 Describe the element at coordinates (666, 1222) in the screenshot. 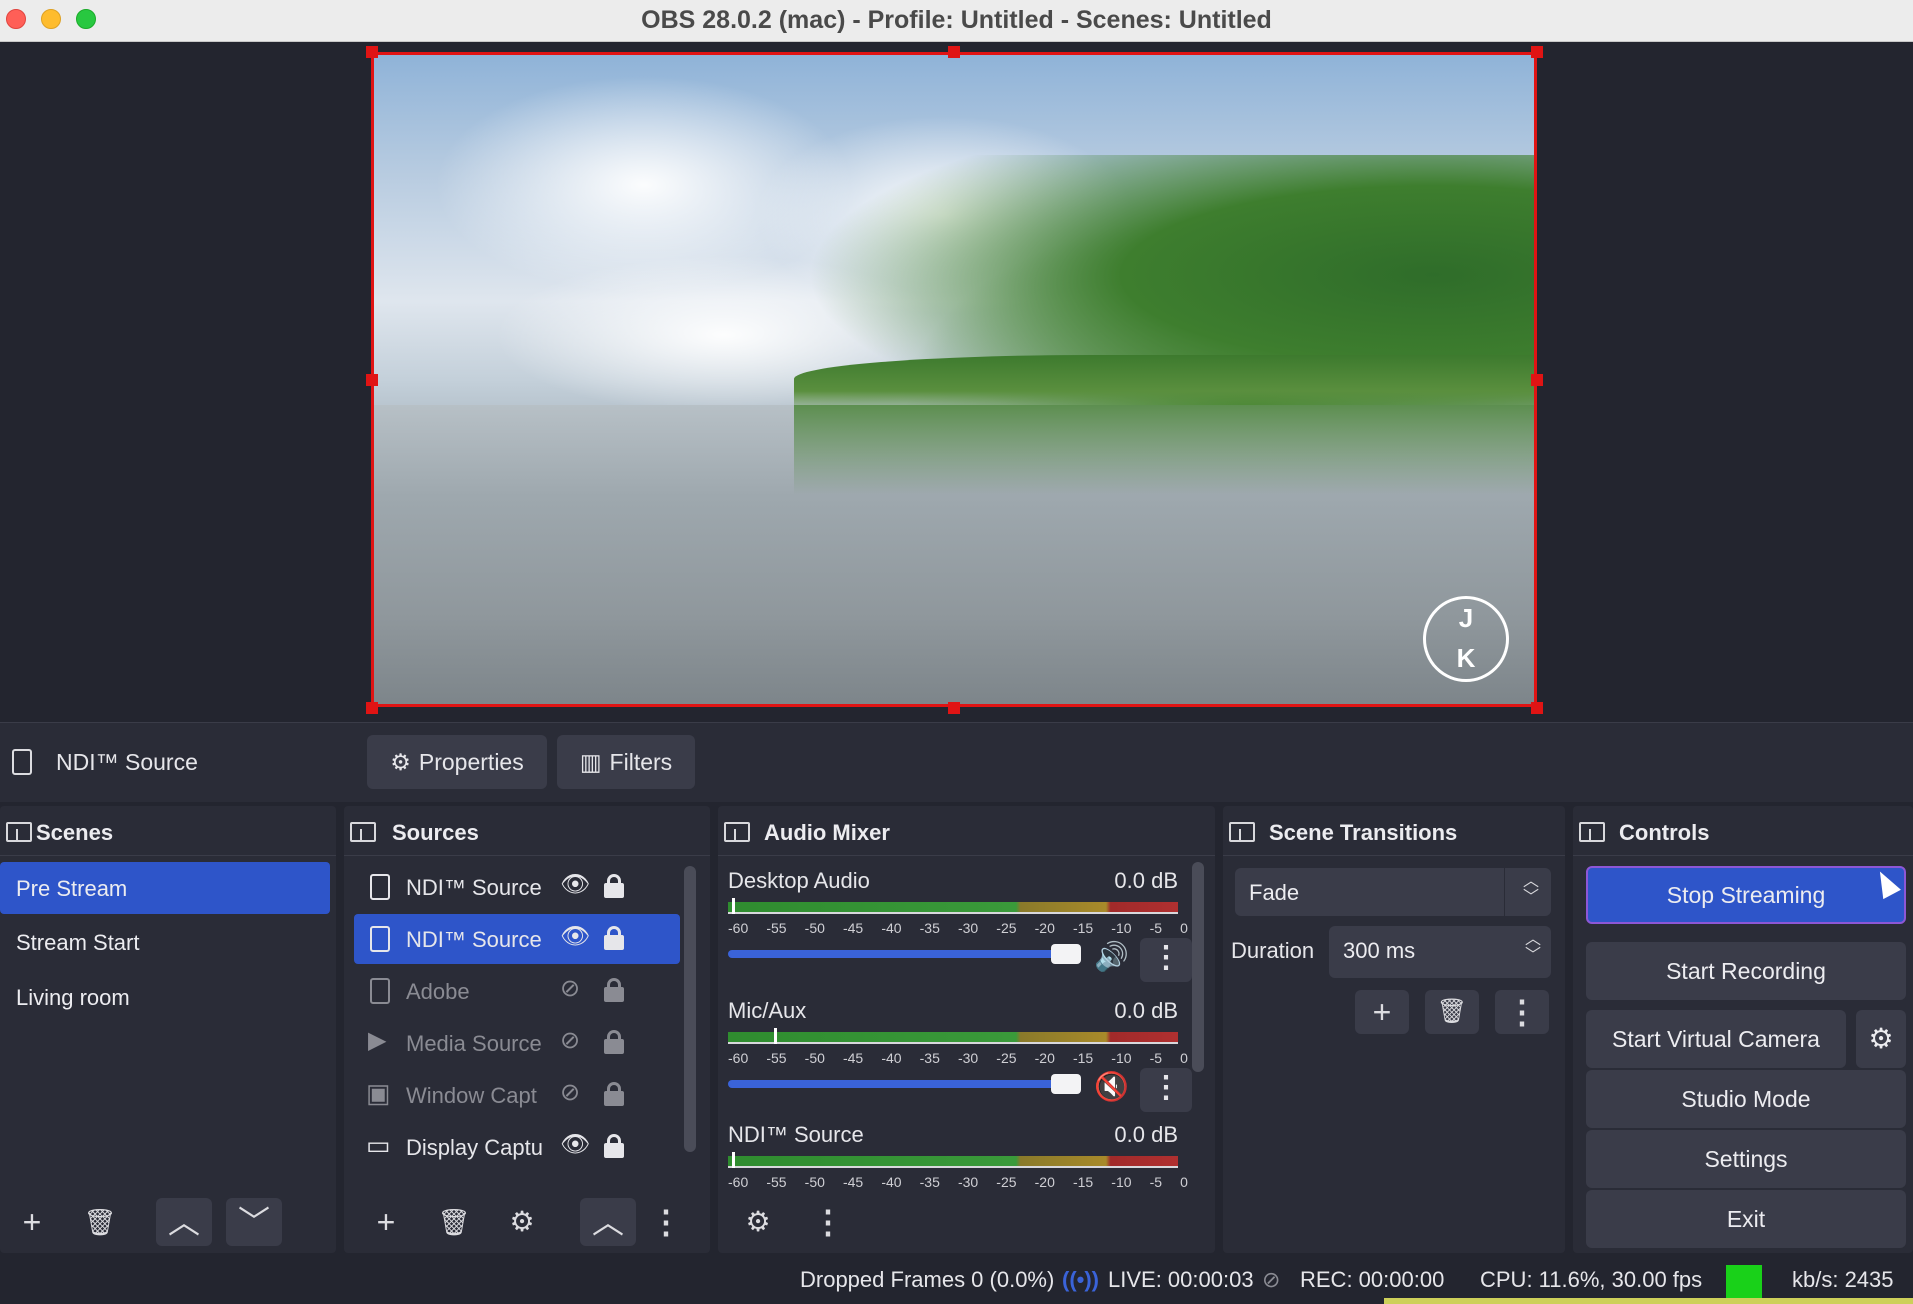

I see `sources-more-button: ⋮` at that location.